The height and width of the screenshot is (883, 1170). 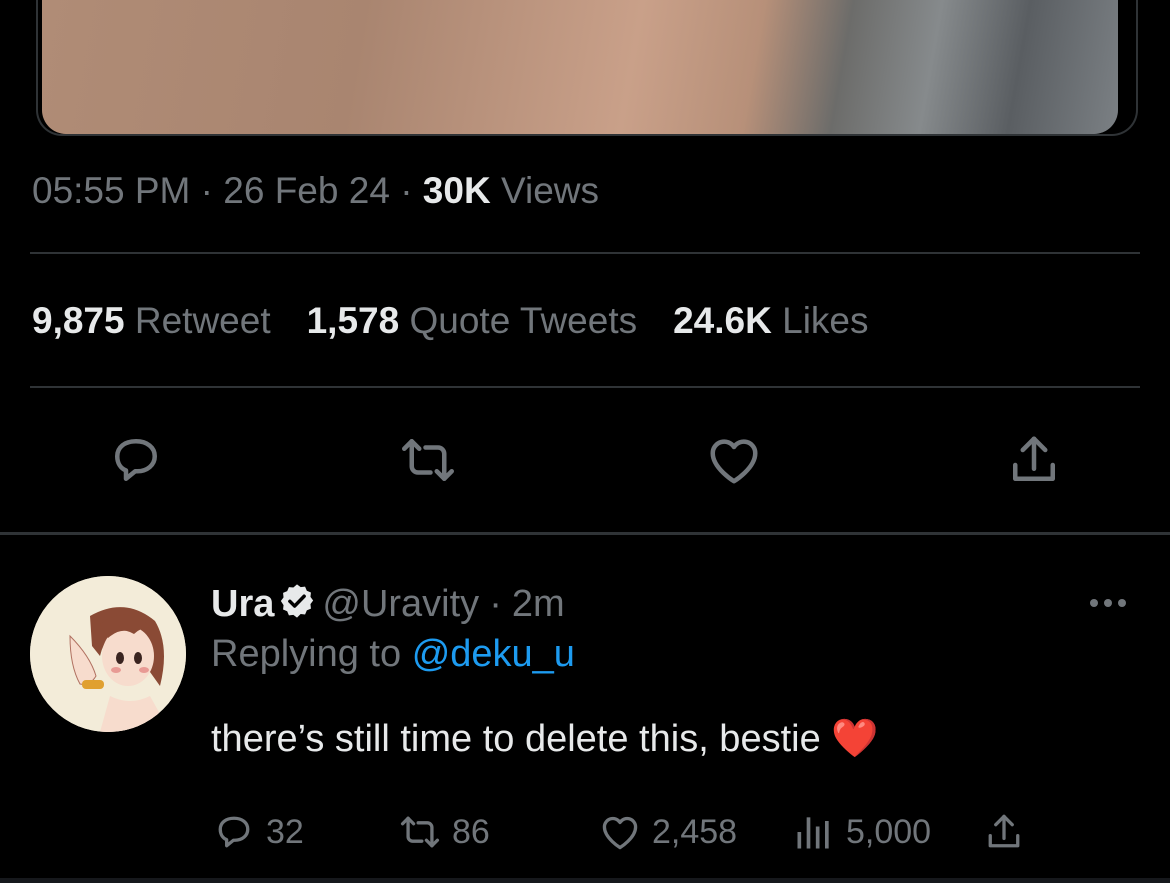 What do you see at coordinates (889, 831) in the screenshot?
I see `views-count: 5,000` at bounding box center [889, 831].